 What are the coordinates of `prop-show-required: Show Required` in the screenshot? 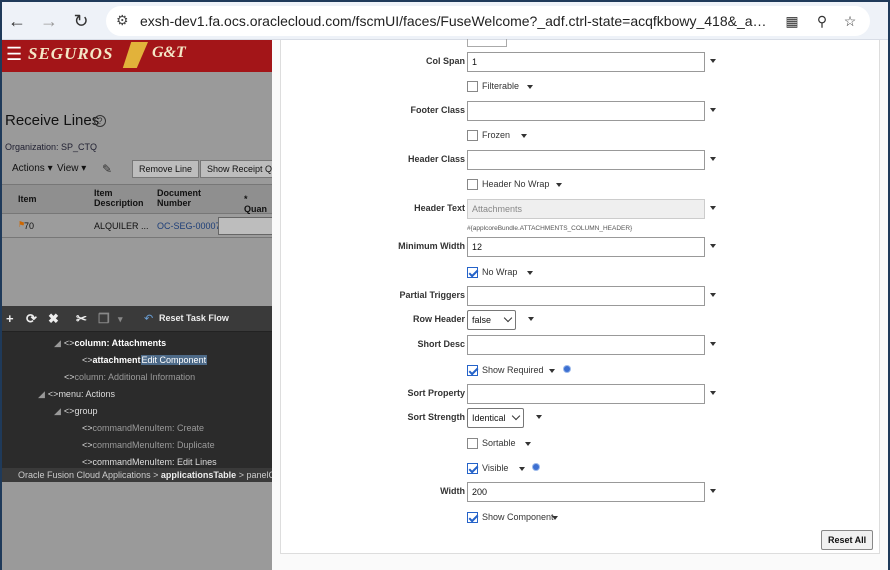 It's located at (581, 372).